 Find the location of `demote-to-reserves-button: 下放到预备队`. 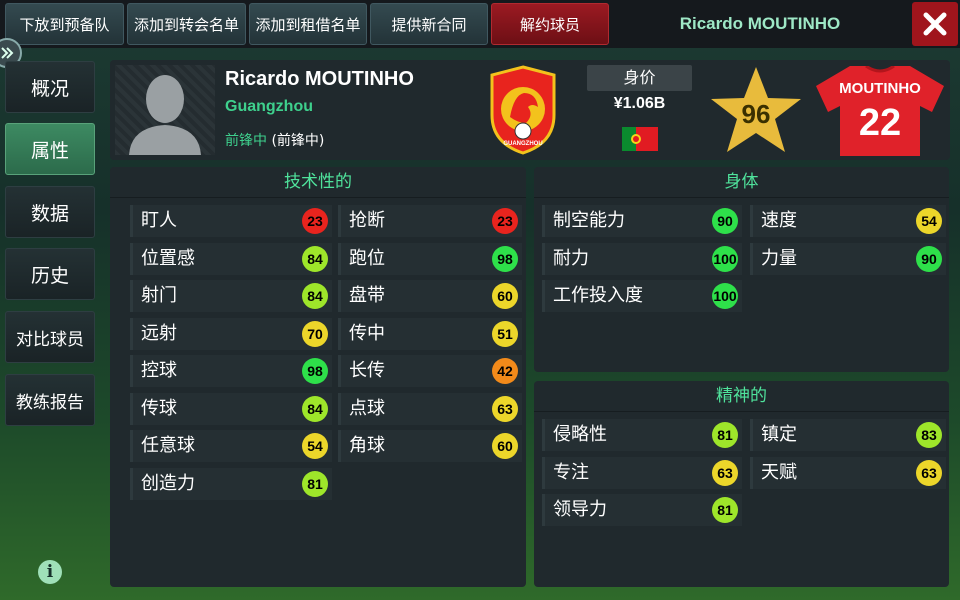

demote-to-reserves-button: 下放到预备队 is located at coordinates (64, 24).